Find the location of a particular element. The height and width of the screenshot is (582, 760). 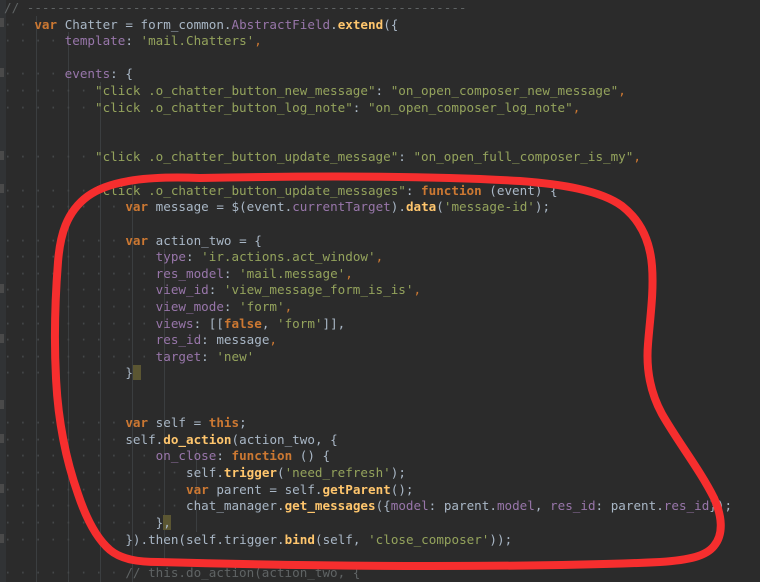

code-token: function is located at coordinates (262, 456).